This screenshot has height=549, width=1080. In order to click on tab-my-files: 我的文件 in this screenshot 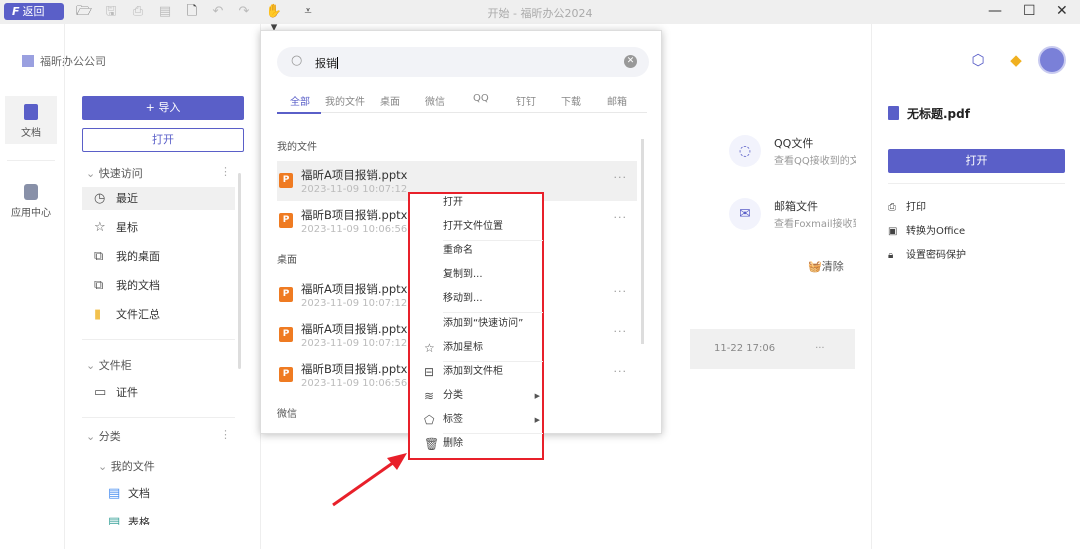, I will do `click(345, 100)`.